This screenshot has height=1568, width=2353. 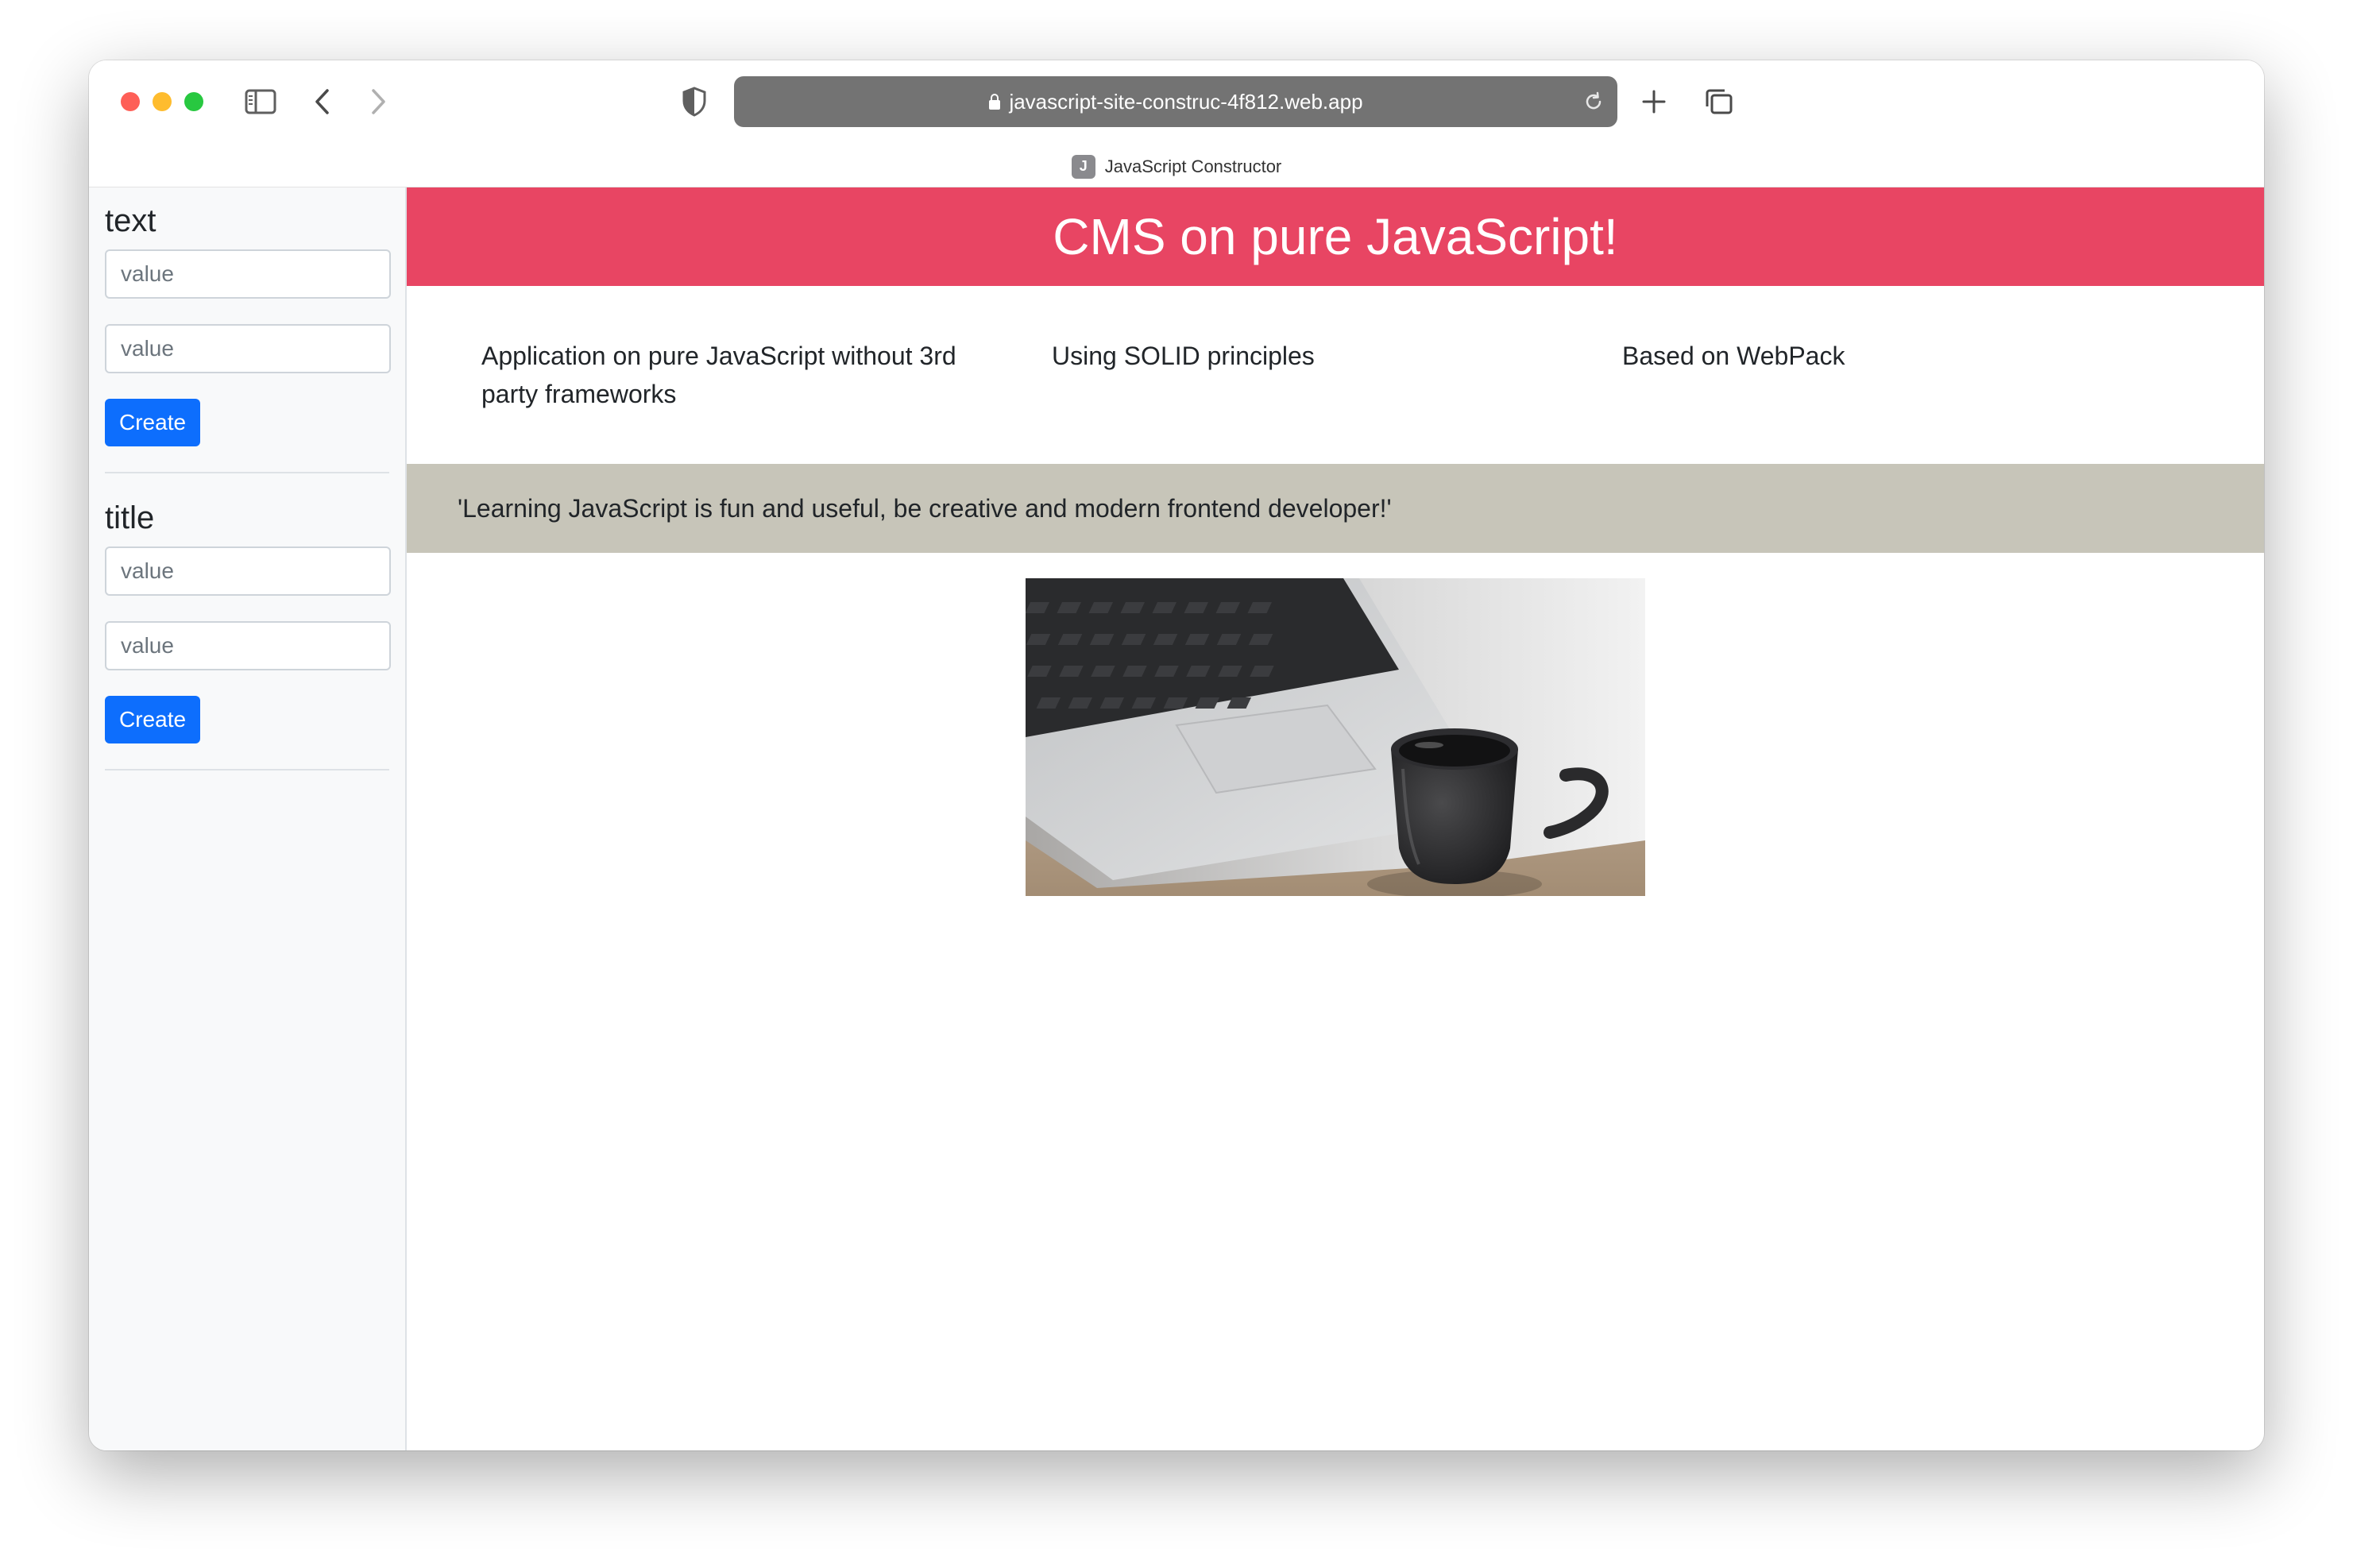 I want to click on minimize-window-button, so click(x=162, y=101).